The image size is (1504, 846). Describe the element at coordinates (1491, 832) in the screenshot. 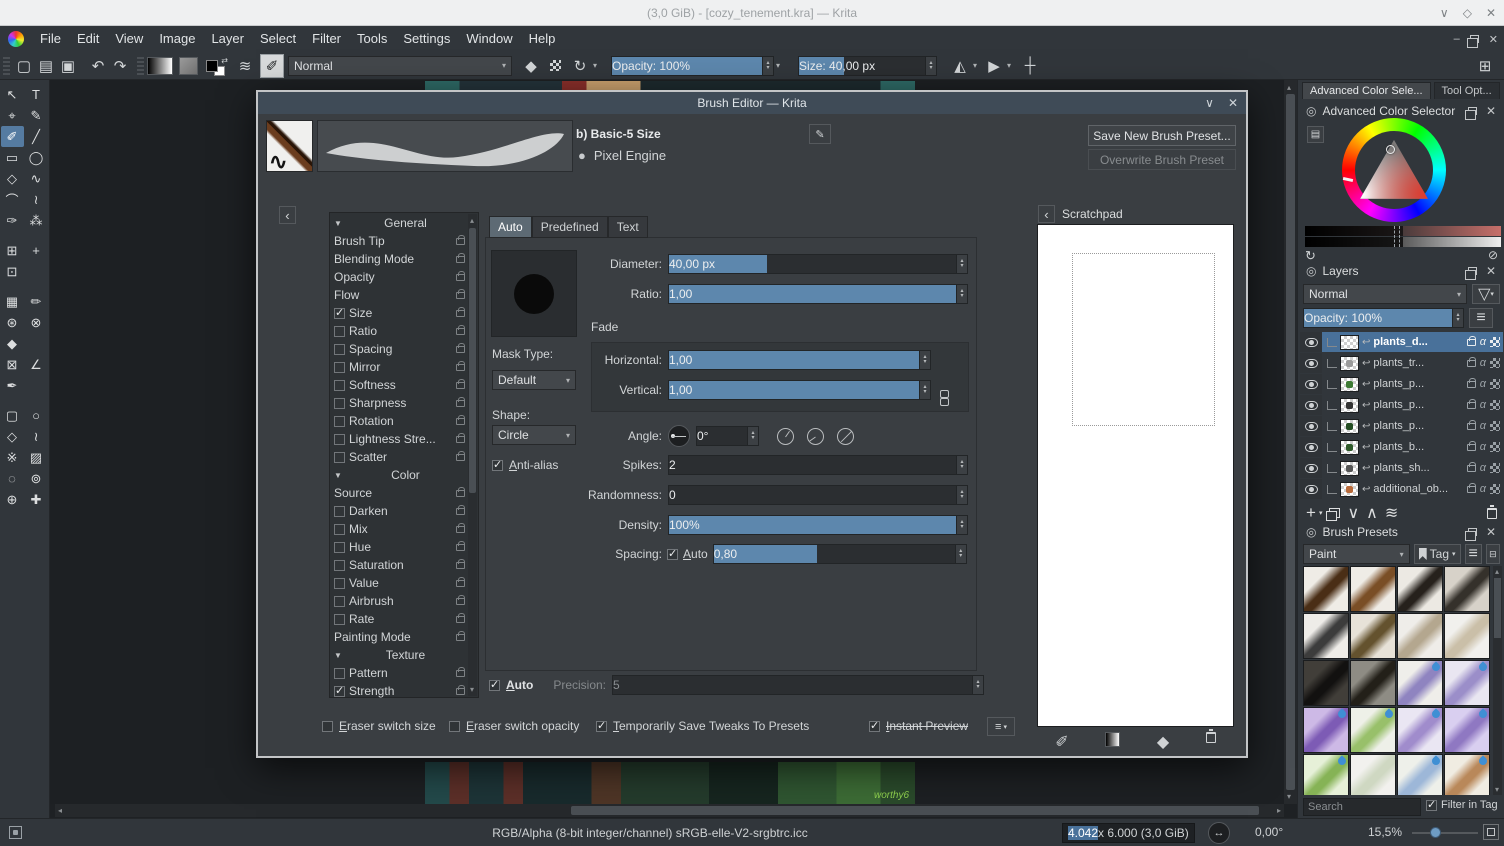

I see `zoom-fit-button` at that location.